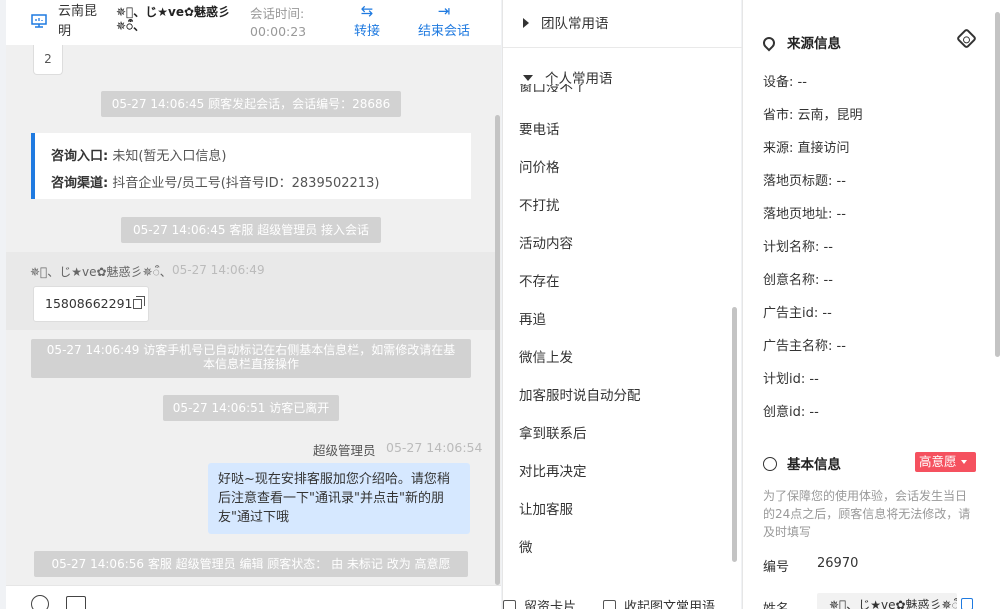  What do you see at coordinates (40, 602) in the screenshot?
I see `smile-icon` at bounding box center [40, 602].